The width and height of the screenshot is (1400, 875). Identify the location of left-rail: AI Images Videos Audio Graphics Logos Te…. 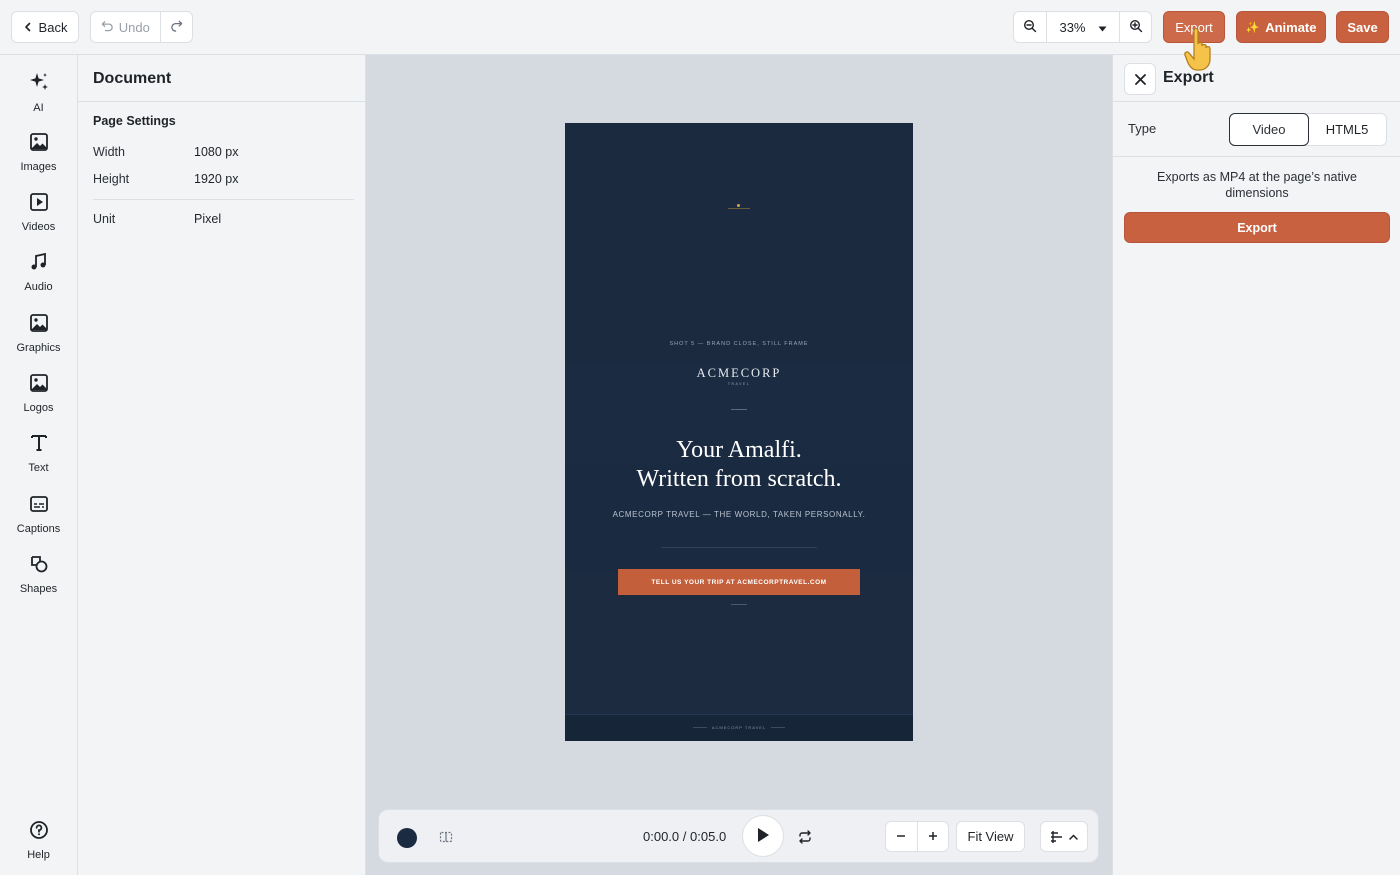
(39, 465).